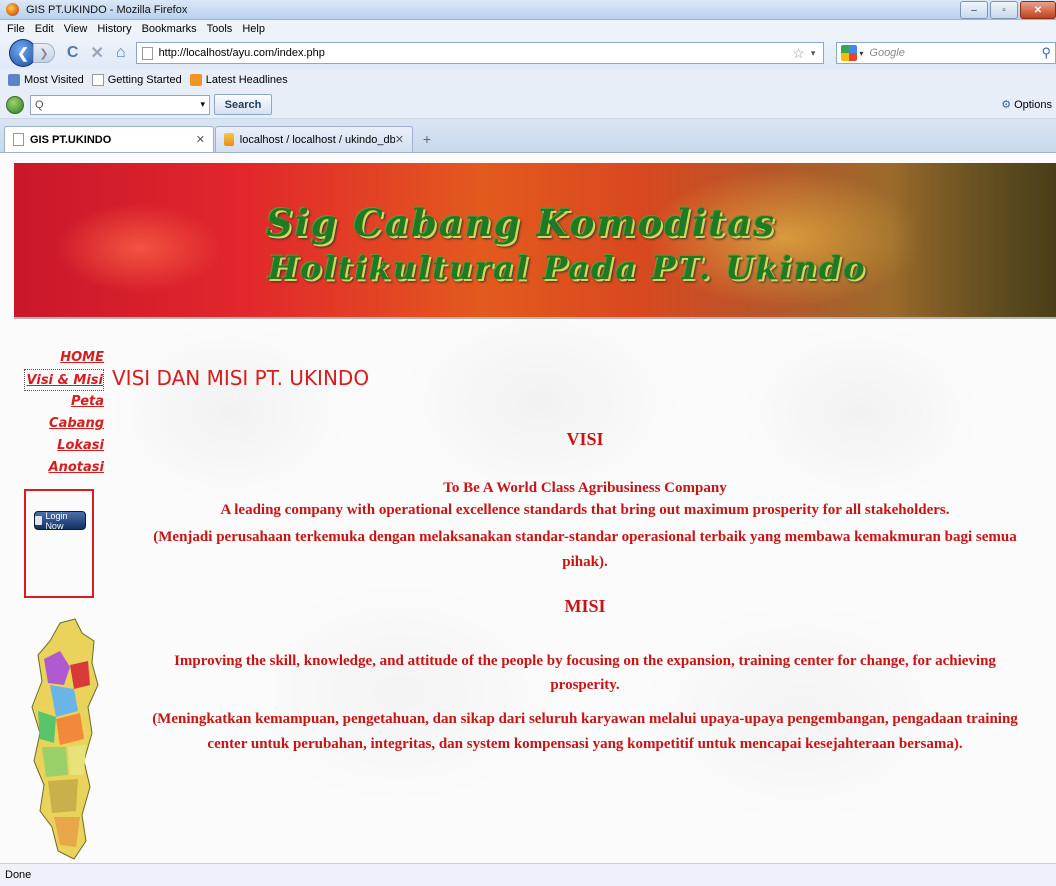  I want to click on tab-label: GIS PT.UKINDO, so click(71, 139).